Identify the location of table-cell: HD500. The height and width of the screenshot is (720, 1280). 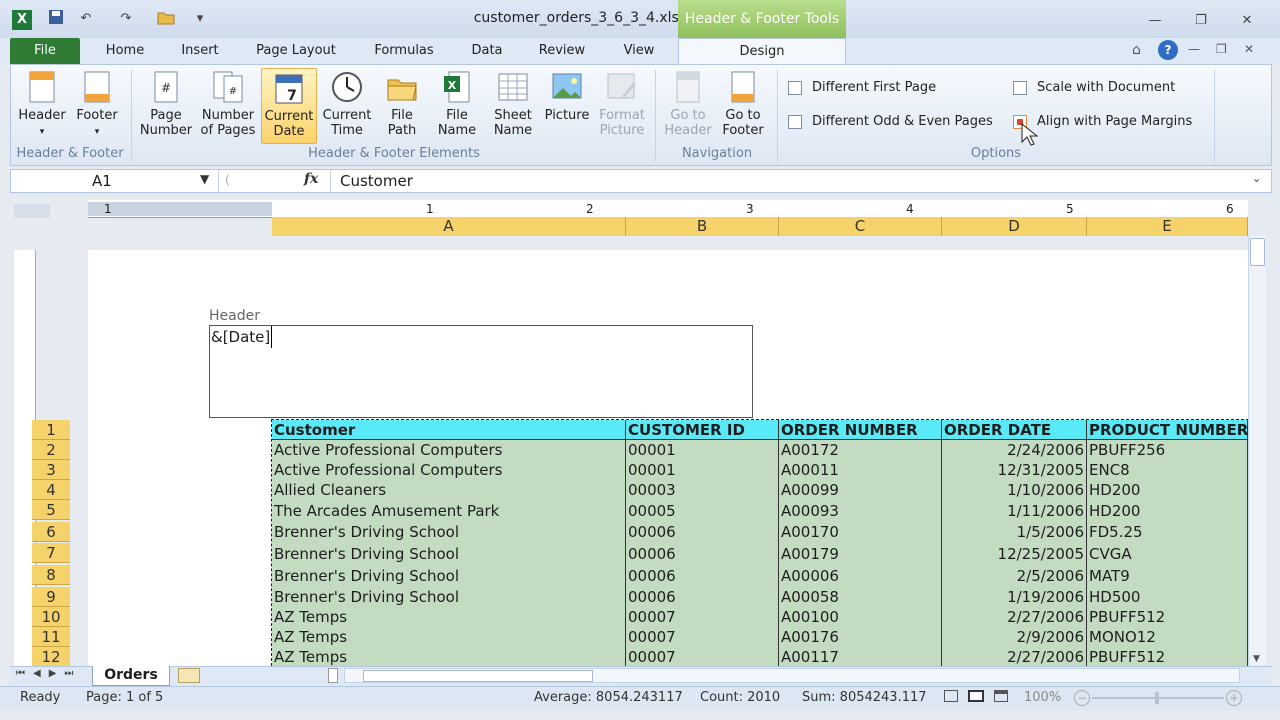
(1167, 597).